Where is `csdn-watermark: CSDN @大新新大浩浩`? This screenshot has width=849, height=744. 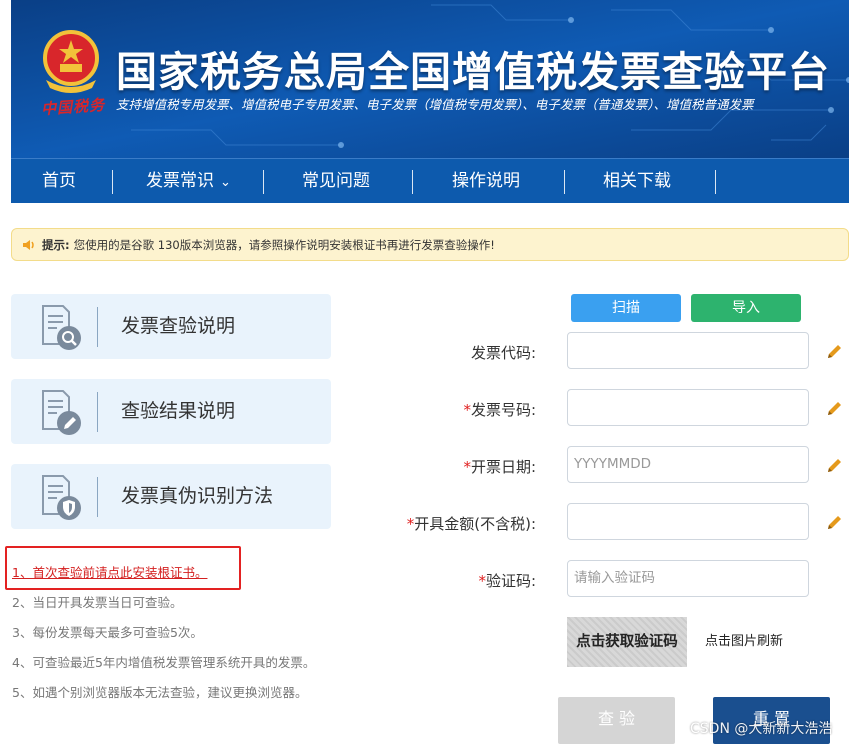
csdn-watermark: CSDN @大新新大浩浩 is located at coordinates (761, 729).